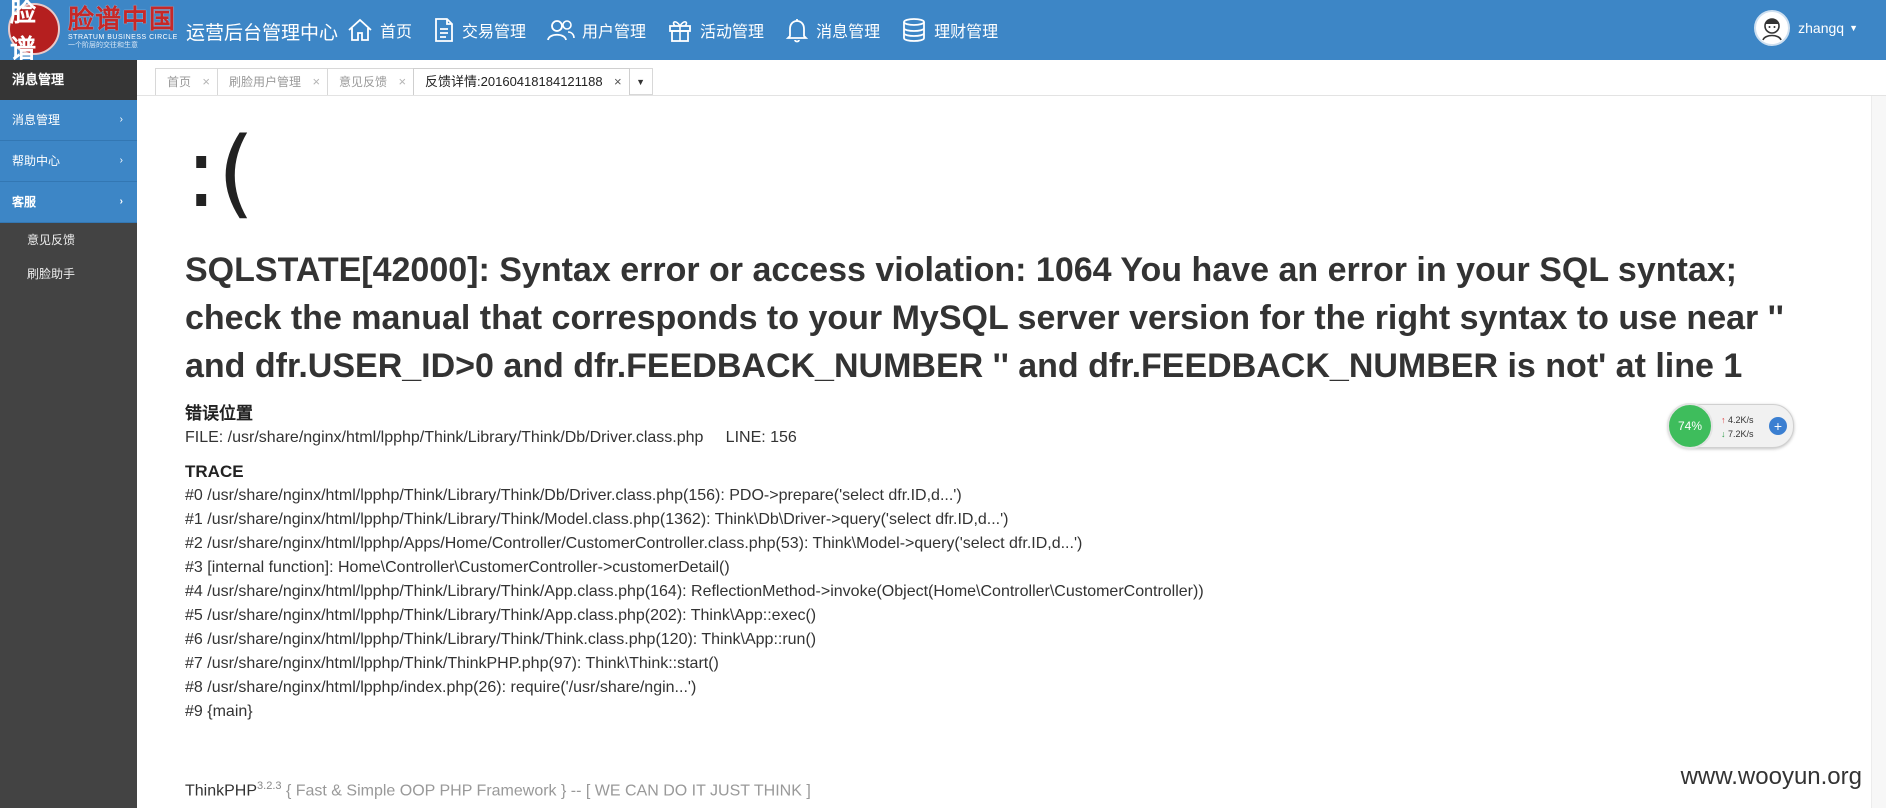 This screenshot has height=808, width=1886. What do you see at coordinates (561, 30) in the screenshot?
I see `users-icon` at bounding box center [561, 30].